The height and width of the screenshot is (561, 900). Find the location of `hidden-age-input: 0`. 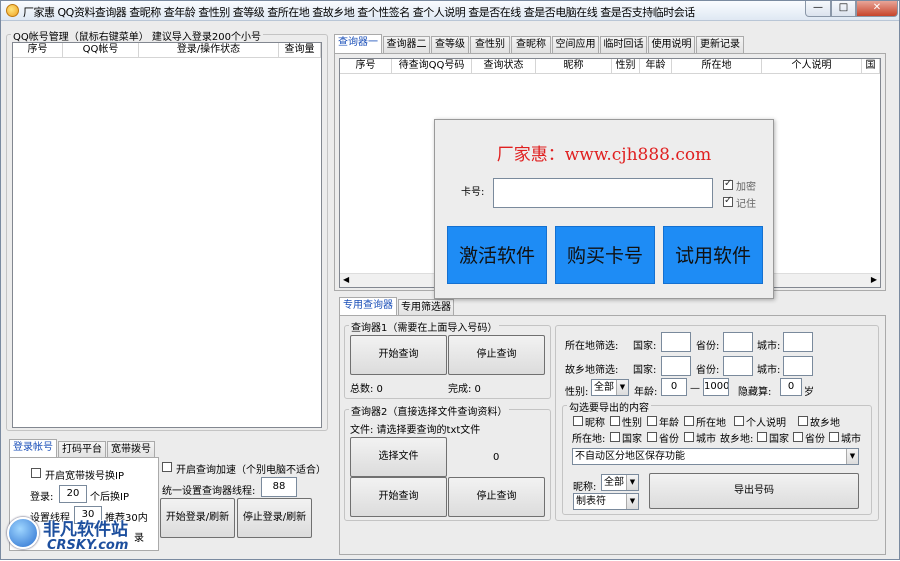

hidden-age-input: 0 is located at coordinates (791, 387).